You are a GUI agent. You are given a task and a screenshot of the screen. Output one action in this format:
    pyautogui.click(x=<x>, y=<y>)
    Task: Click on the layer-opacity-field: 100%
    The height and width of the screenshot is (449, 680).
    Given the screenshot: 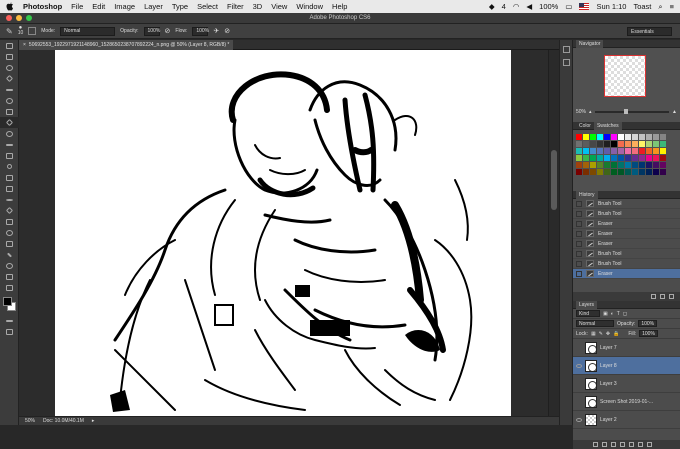 What is the action you would take?
    pyautogui.click(x=648, y=323)
    